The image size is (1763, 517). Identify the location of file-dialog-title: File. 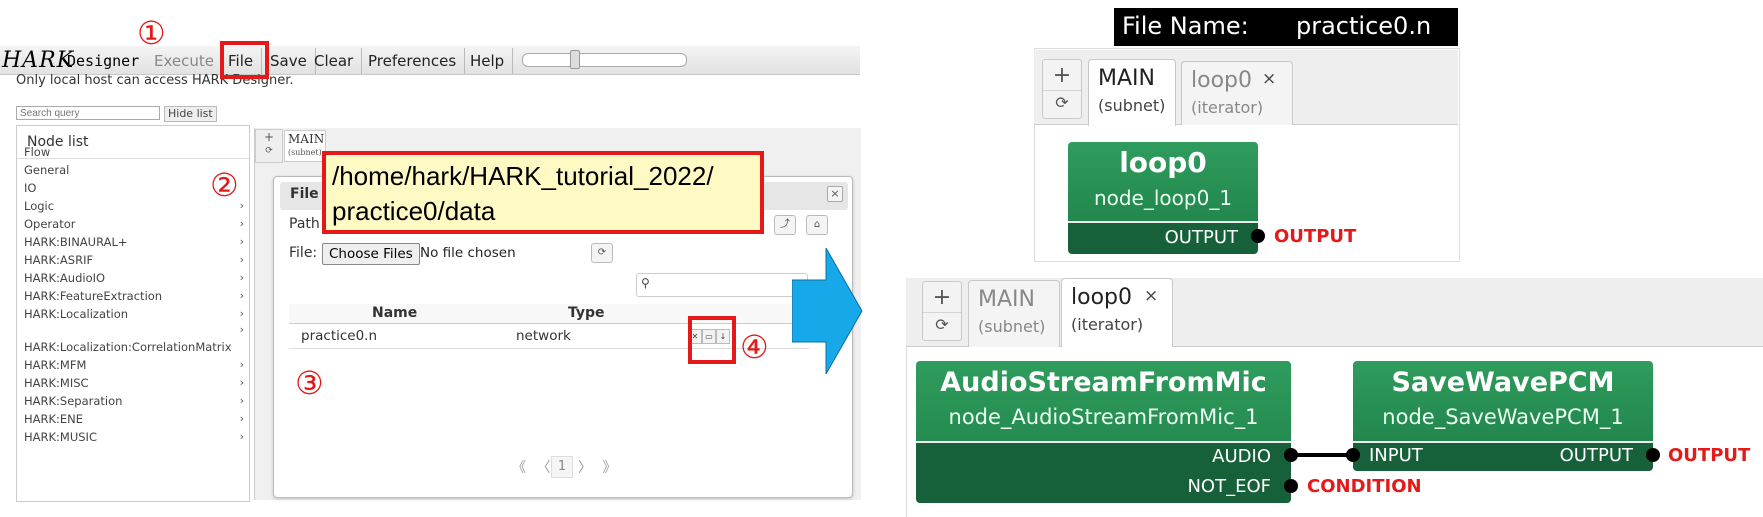
(304, 194).